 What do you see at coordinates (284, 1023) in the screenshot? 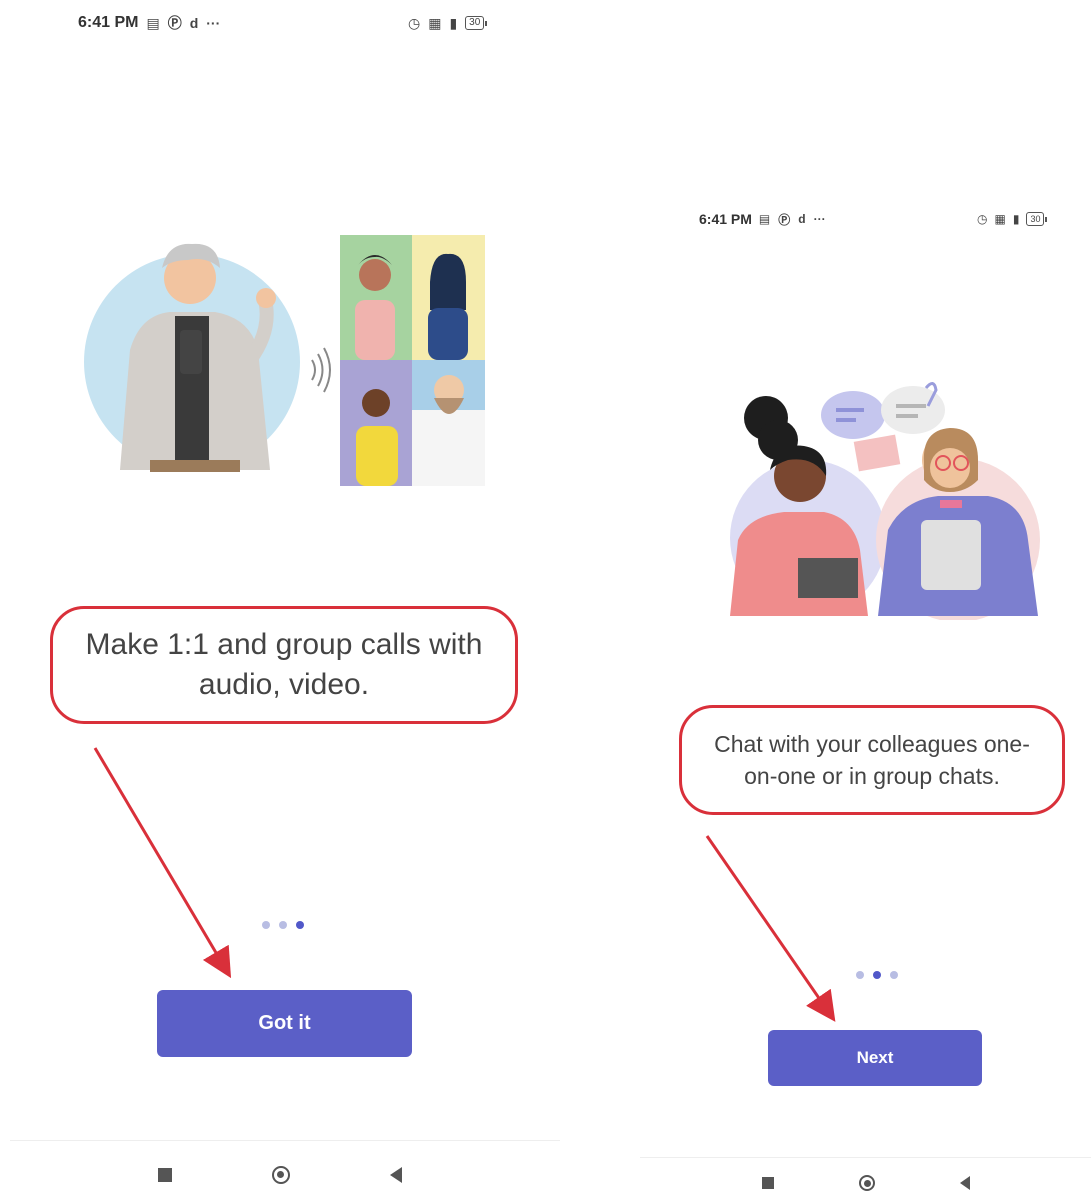
I see `got-it-button: Got it` at bounding box center [284, 1023].